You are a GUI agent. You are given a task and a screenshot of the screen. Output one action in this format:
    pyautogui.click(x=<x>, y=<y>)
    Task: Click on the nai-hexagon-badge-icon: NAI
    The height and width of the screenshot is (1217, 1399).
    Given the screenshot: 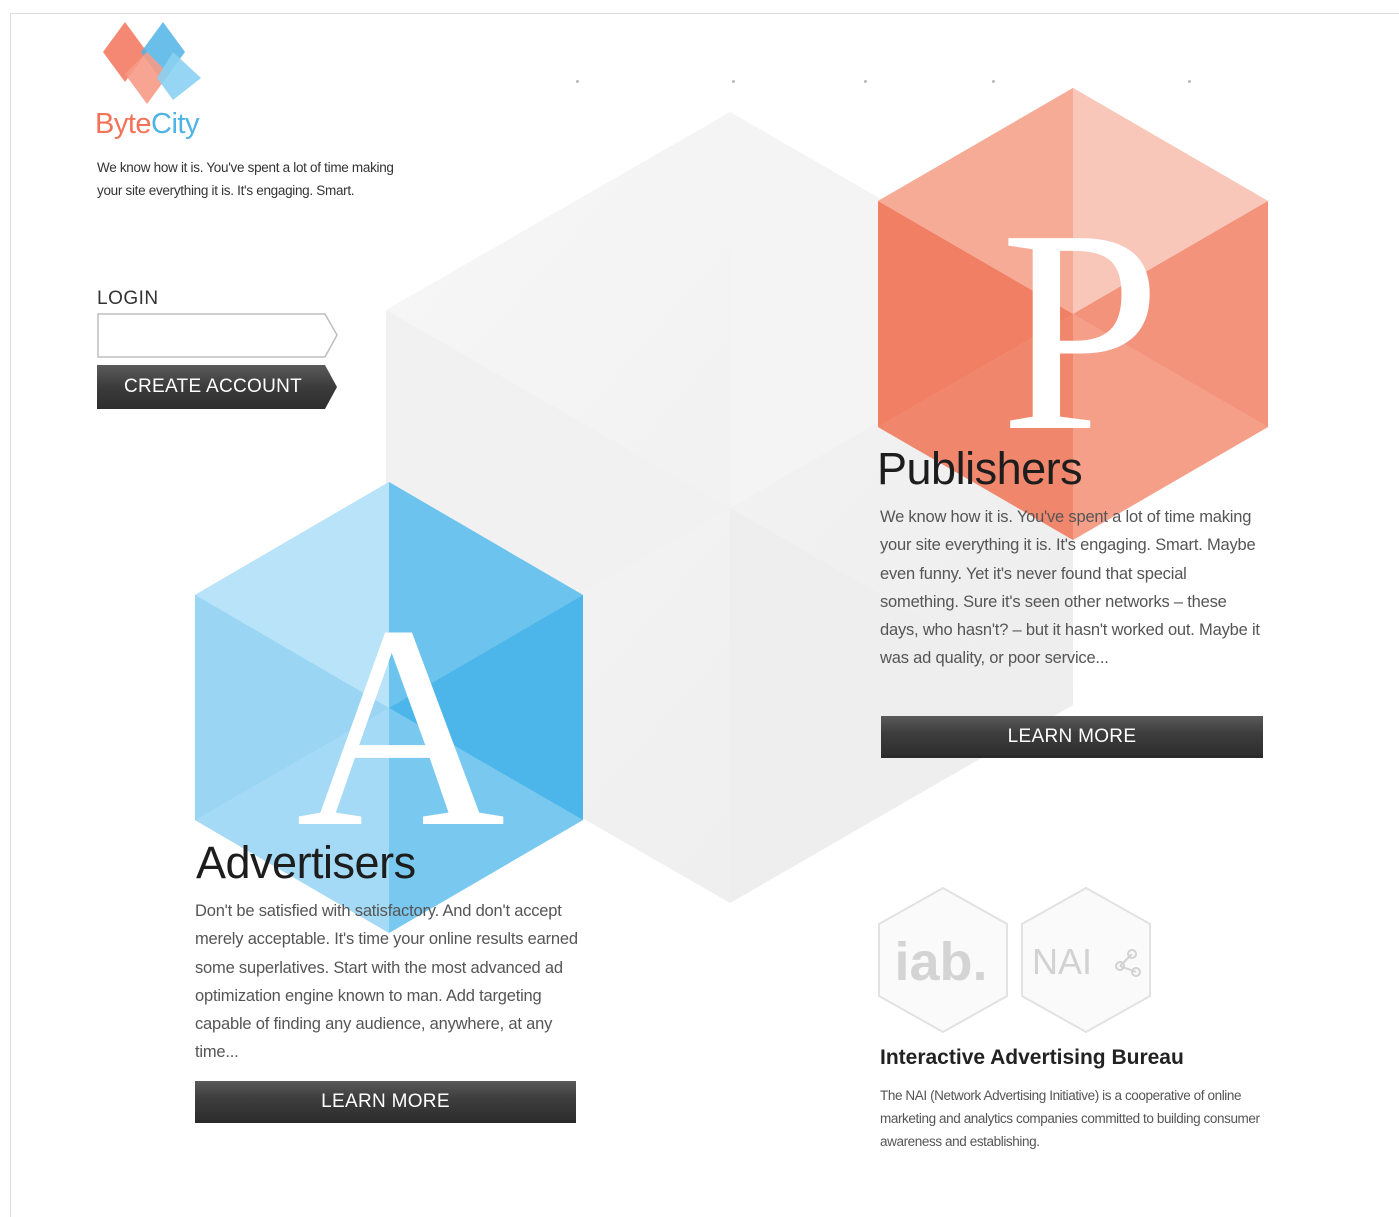 What is the action you would take?
    pyautogui.click(x=1086, y=960)
    